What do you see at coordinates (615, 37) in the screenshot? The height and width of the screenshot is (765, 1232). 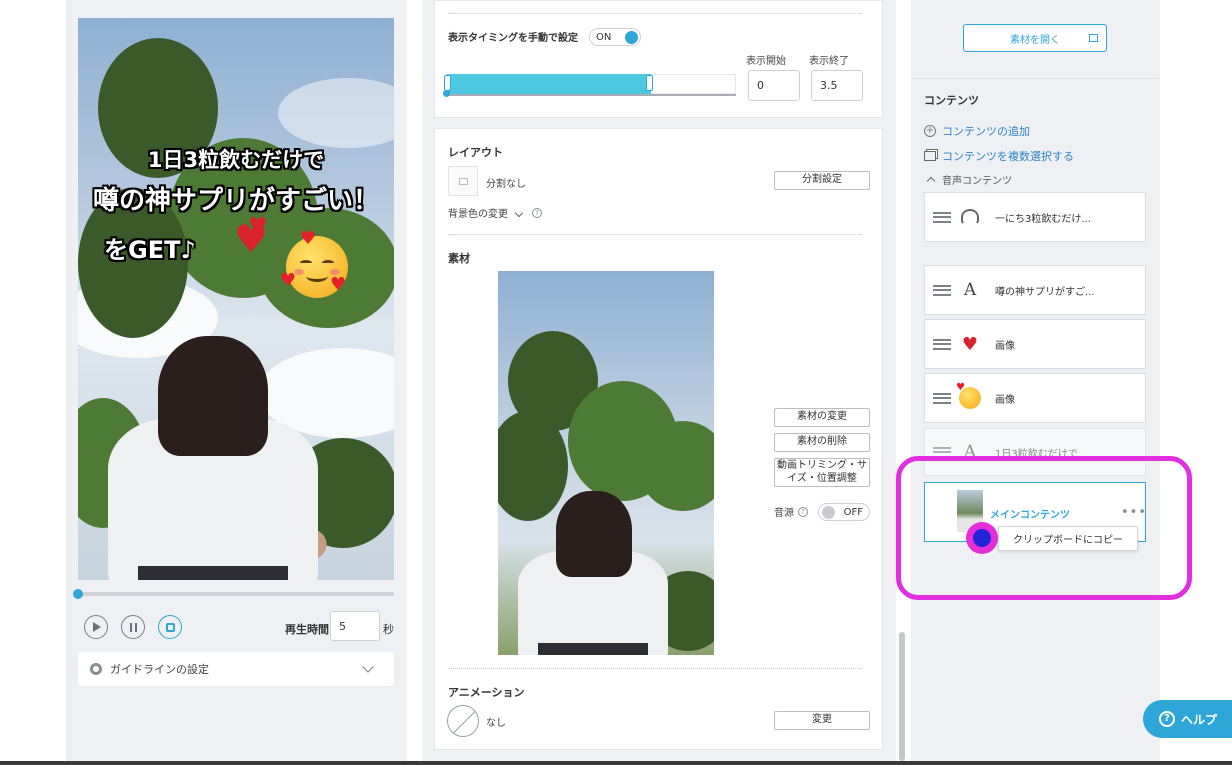 I see `timing-toggle: ON` at bounding box center [615, 37].